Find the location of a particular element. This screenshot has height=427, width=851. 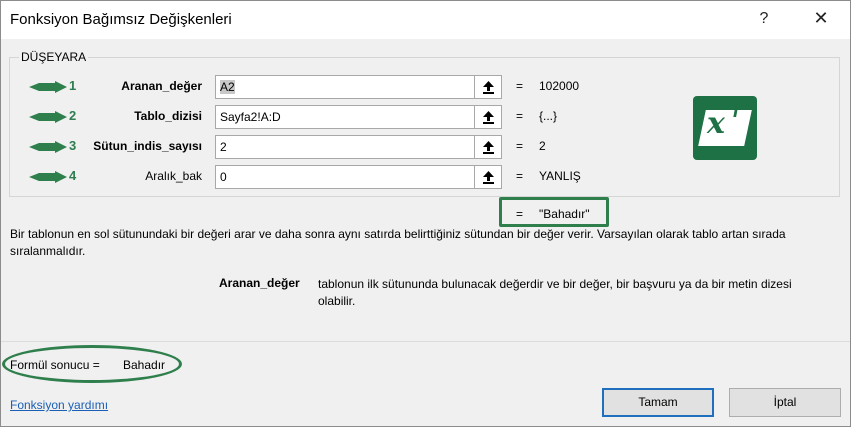

lookup-value-input: A2 is located at coordinates (345, 87).